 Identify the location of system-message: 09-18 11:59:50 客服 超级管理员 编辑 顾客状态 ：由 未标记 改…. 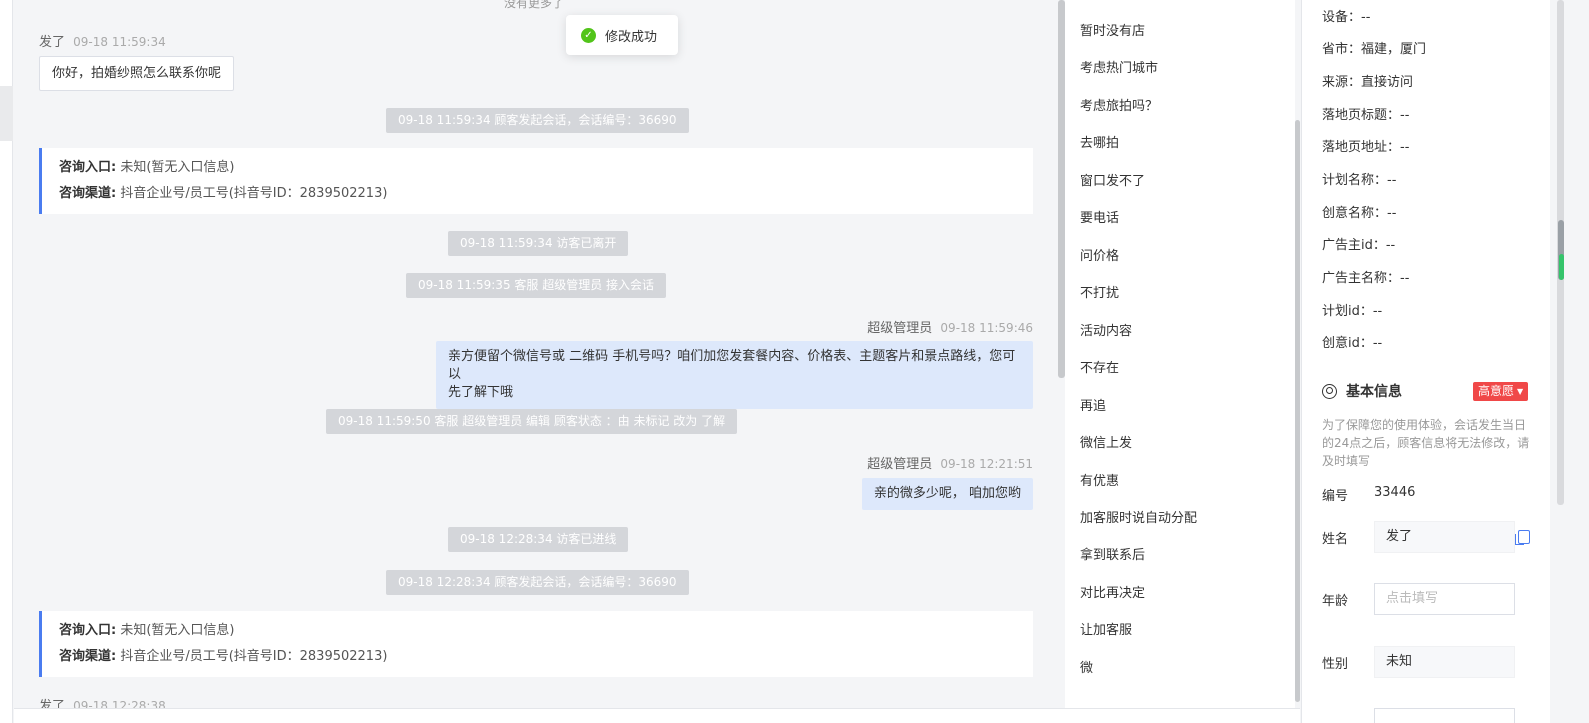
(532, 421).